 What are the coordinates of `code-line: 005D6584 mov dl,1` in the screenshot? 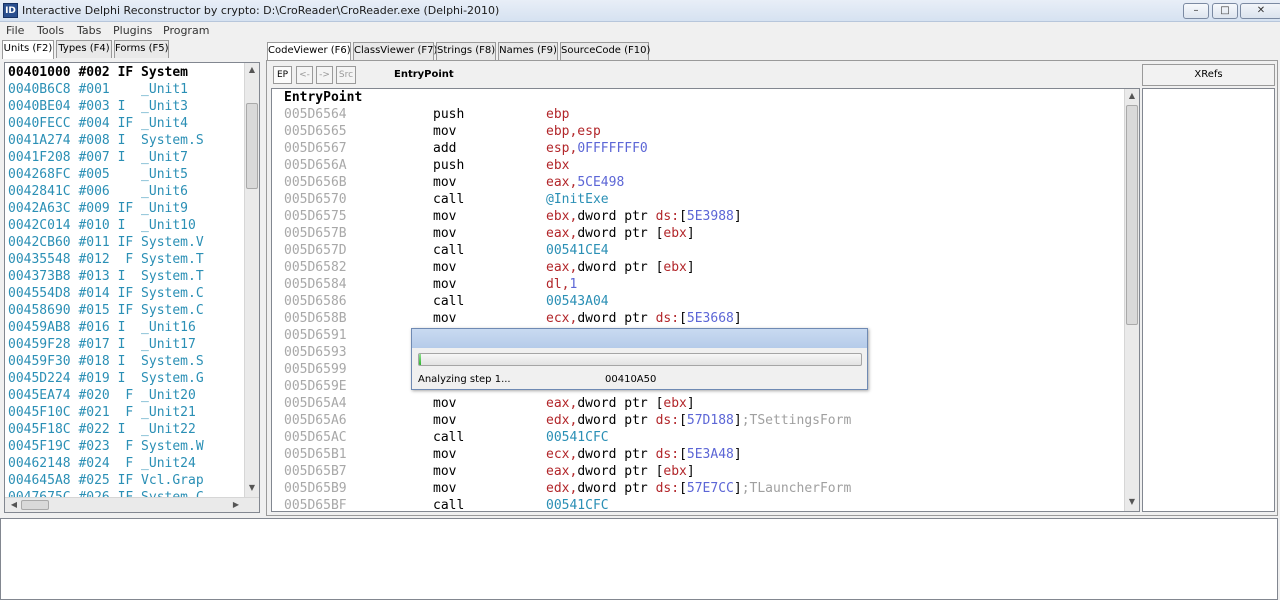 It's located at (697, 284).